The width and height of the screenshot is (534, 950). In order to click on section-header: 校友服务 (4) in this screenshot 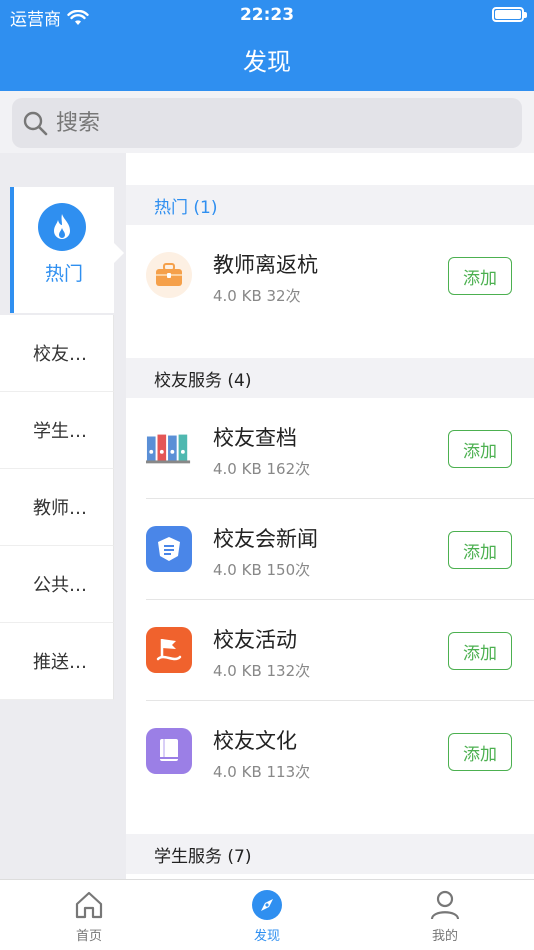, I will do `click(330, 378)`.